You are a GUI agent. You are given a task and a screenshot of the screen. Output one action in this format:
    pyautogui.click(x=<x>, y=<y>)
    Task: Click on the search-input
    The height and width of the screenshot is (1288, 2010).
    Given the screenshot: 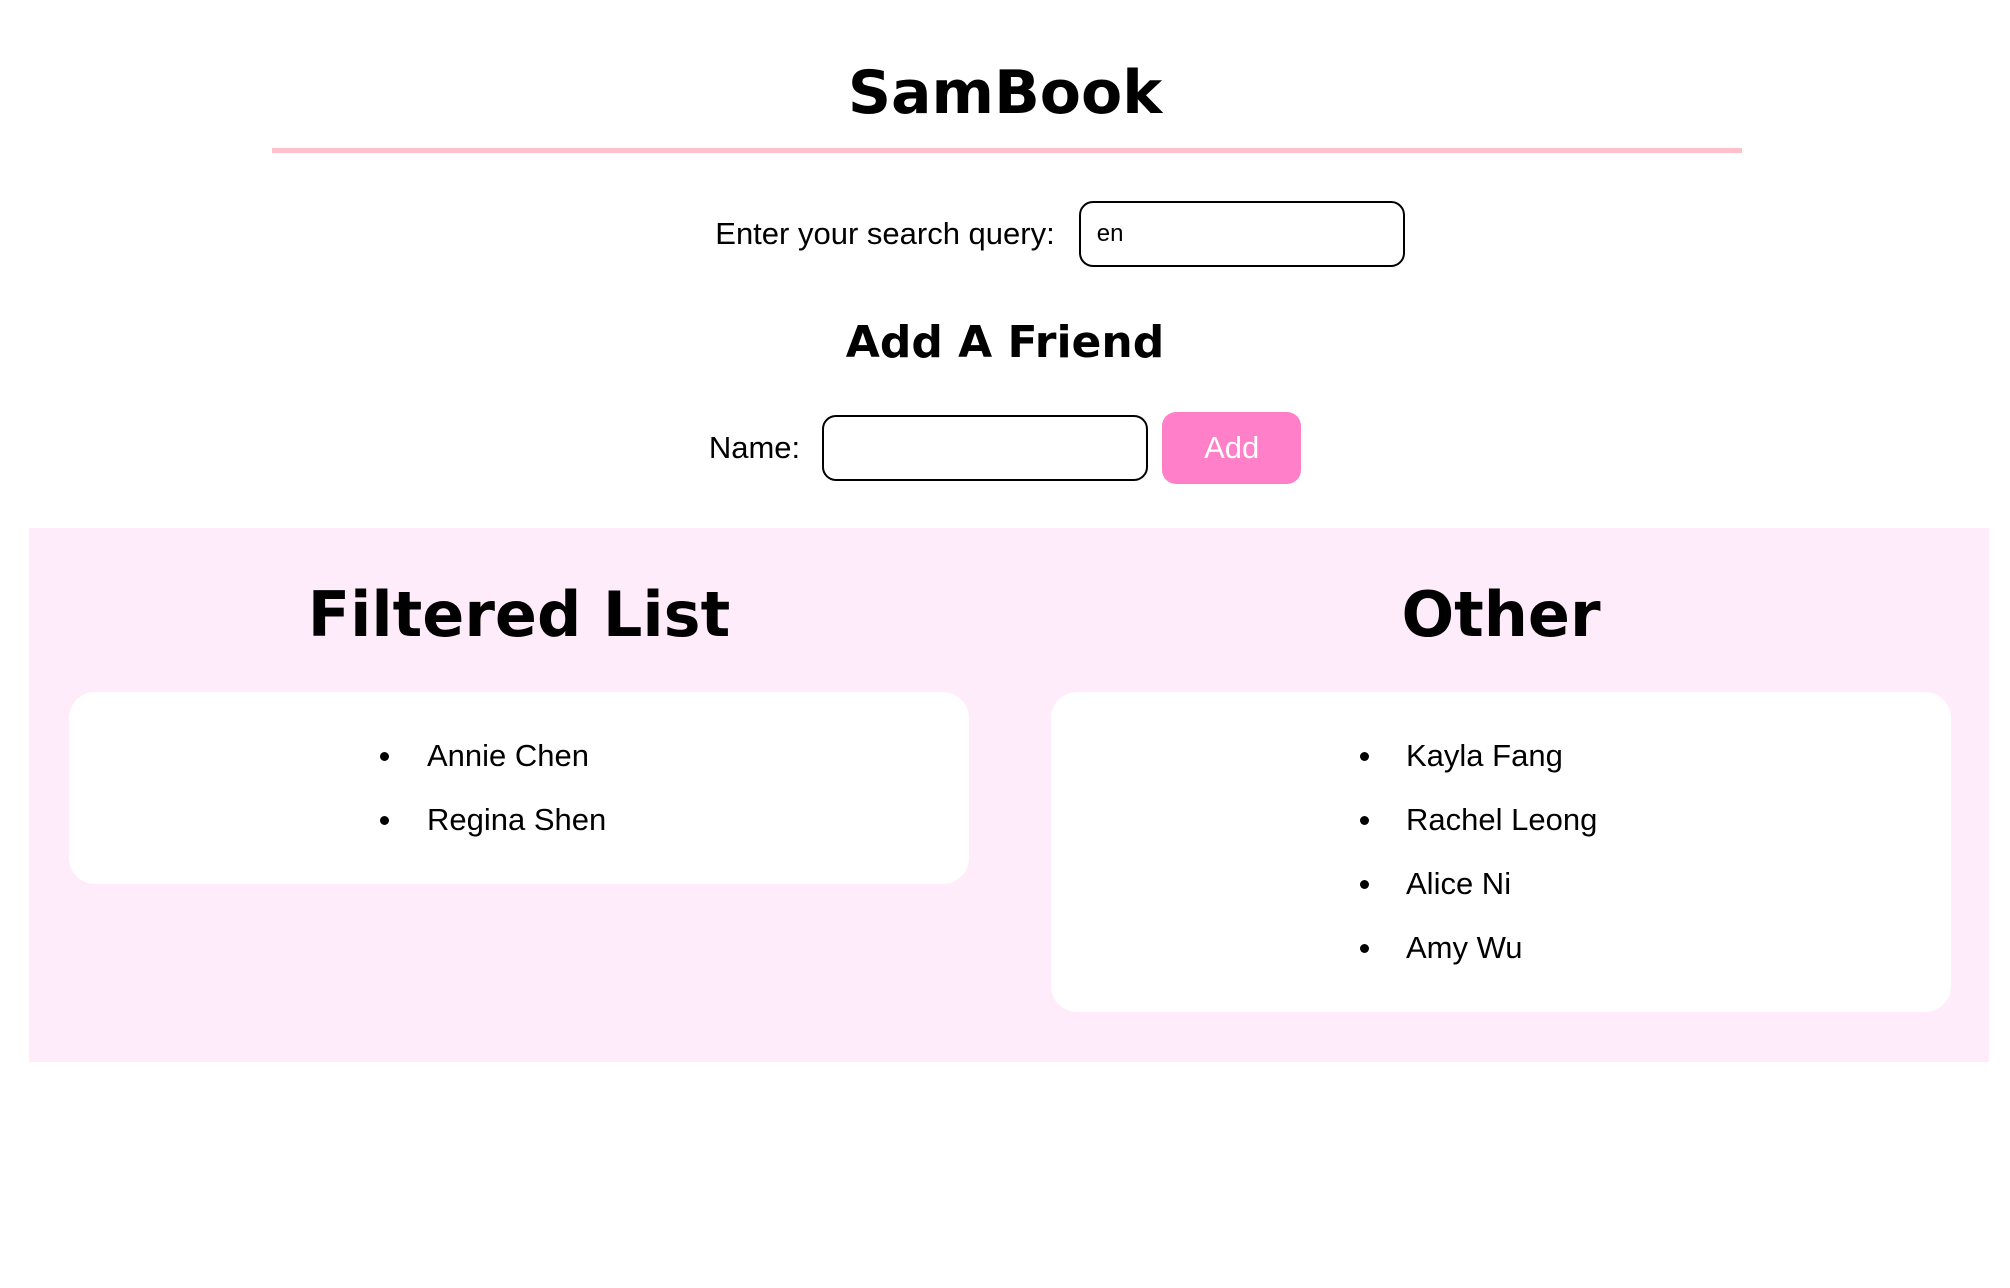 What is the action you would take?
    pyautogui.click(x=1241, y=234)
    